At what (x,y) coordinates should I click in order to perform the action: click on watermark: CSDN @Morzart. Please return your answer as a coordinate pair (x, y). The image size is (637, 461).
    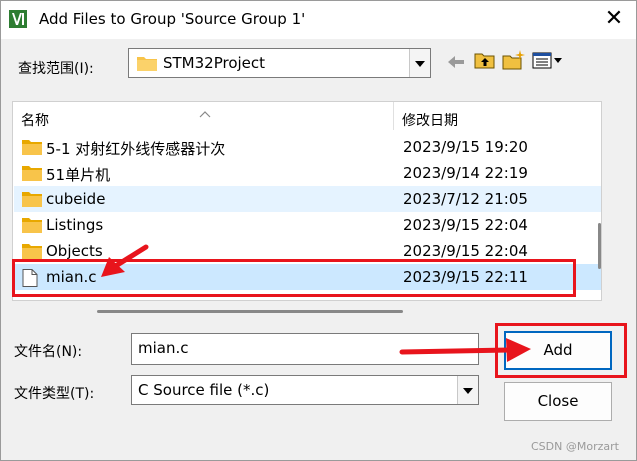
    Looking at the image, I should click on (575, 446).